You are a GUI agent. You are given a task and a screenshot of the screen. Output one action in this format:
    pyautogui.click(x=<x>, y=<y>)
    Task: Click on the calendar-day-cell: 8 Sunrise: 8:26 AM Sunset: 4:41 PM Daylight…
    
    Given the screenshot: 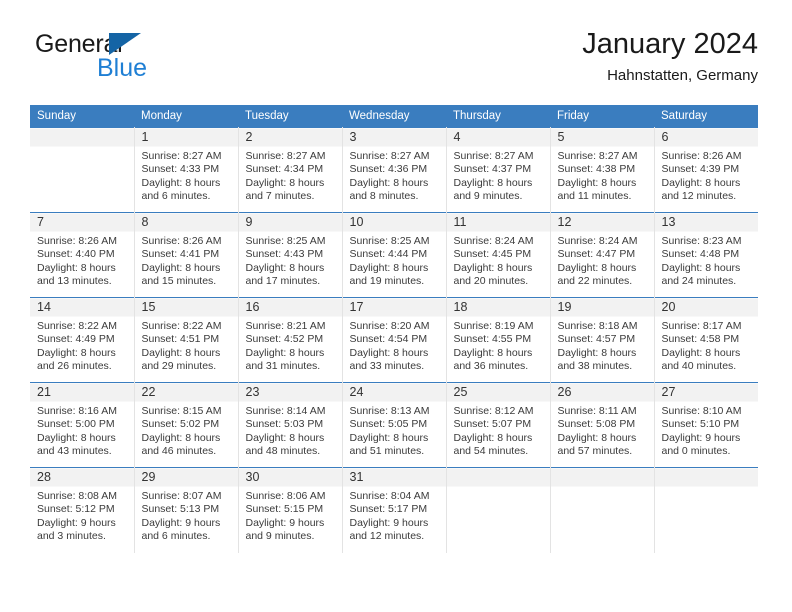 What is the action you would take?
    pyautogui.click(x=186, y=255)
    